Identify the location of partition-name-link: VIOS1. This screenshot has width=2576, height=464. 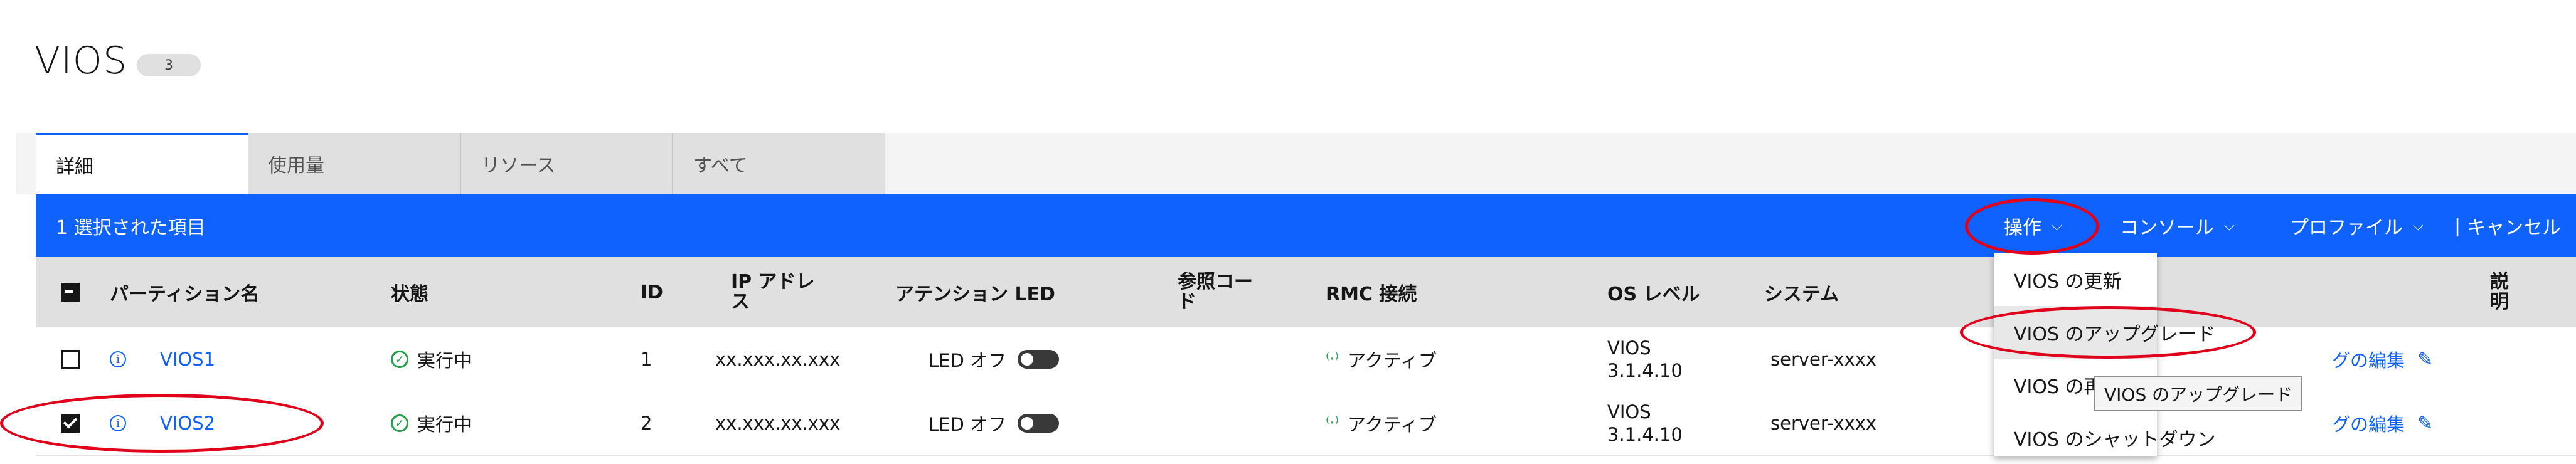
(188, 359).